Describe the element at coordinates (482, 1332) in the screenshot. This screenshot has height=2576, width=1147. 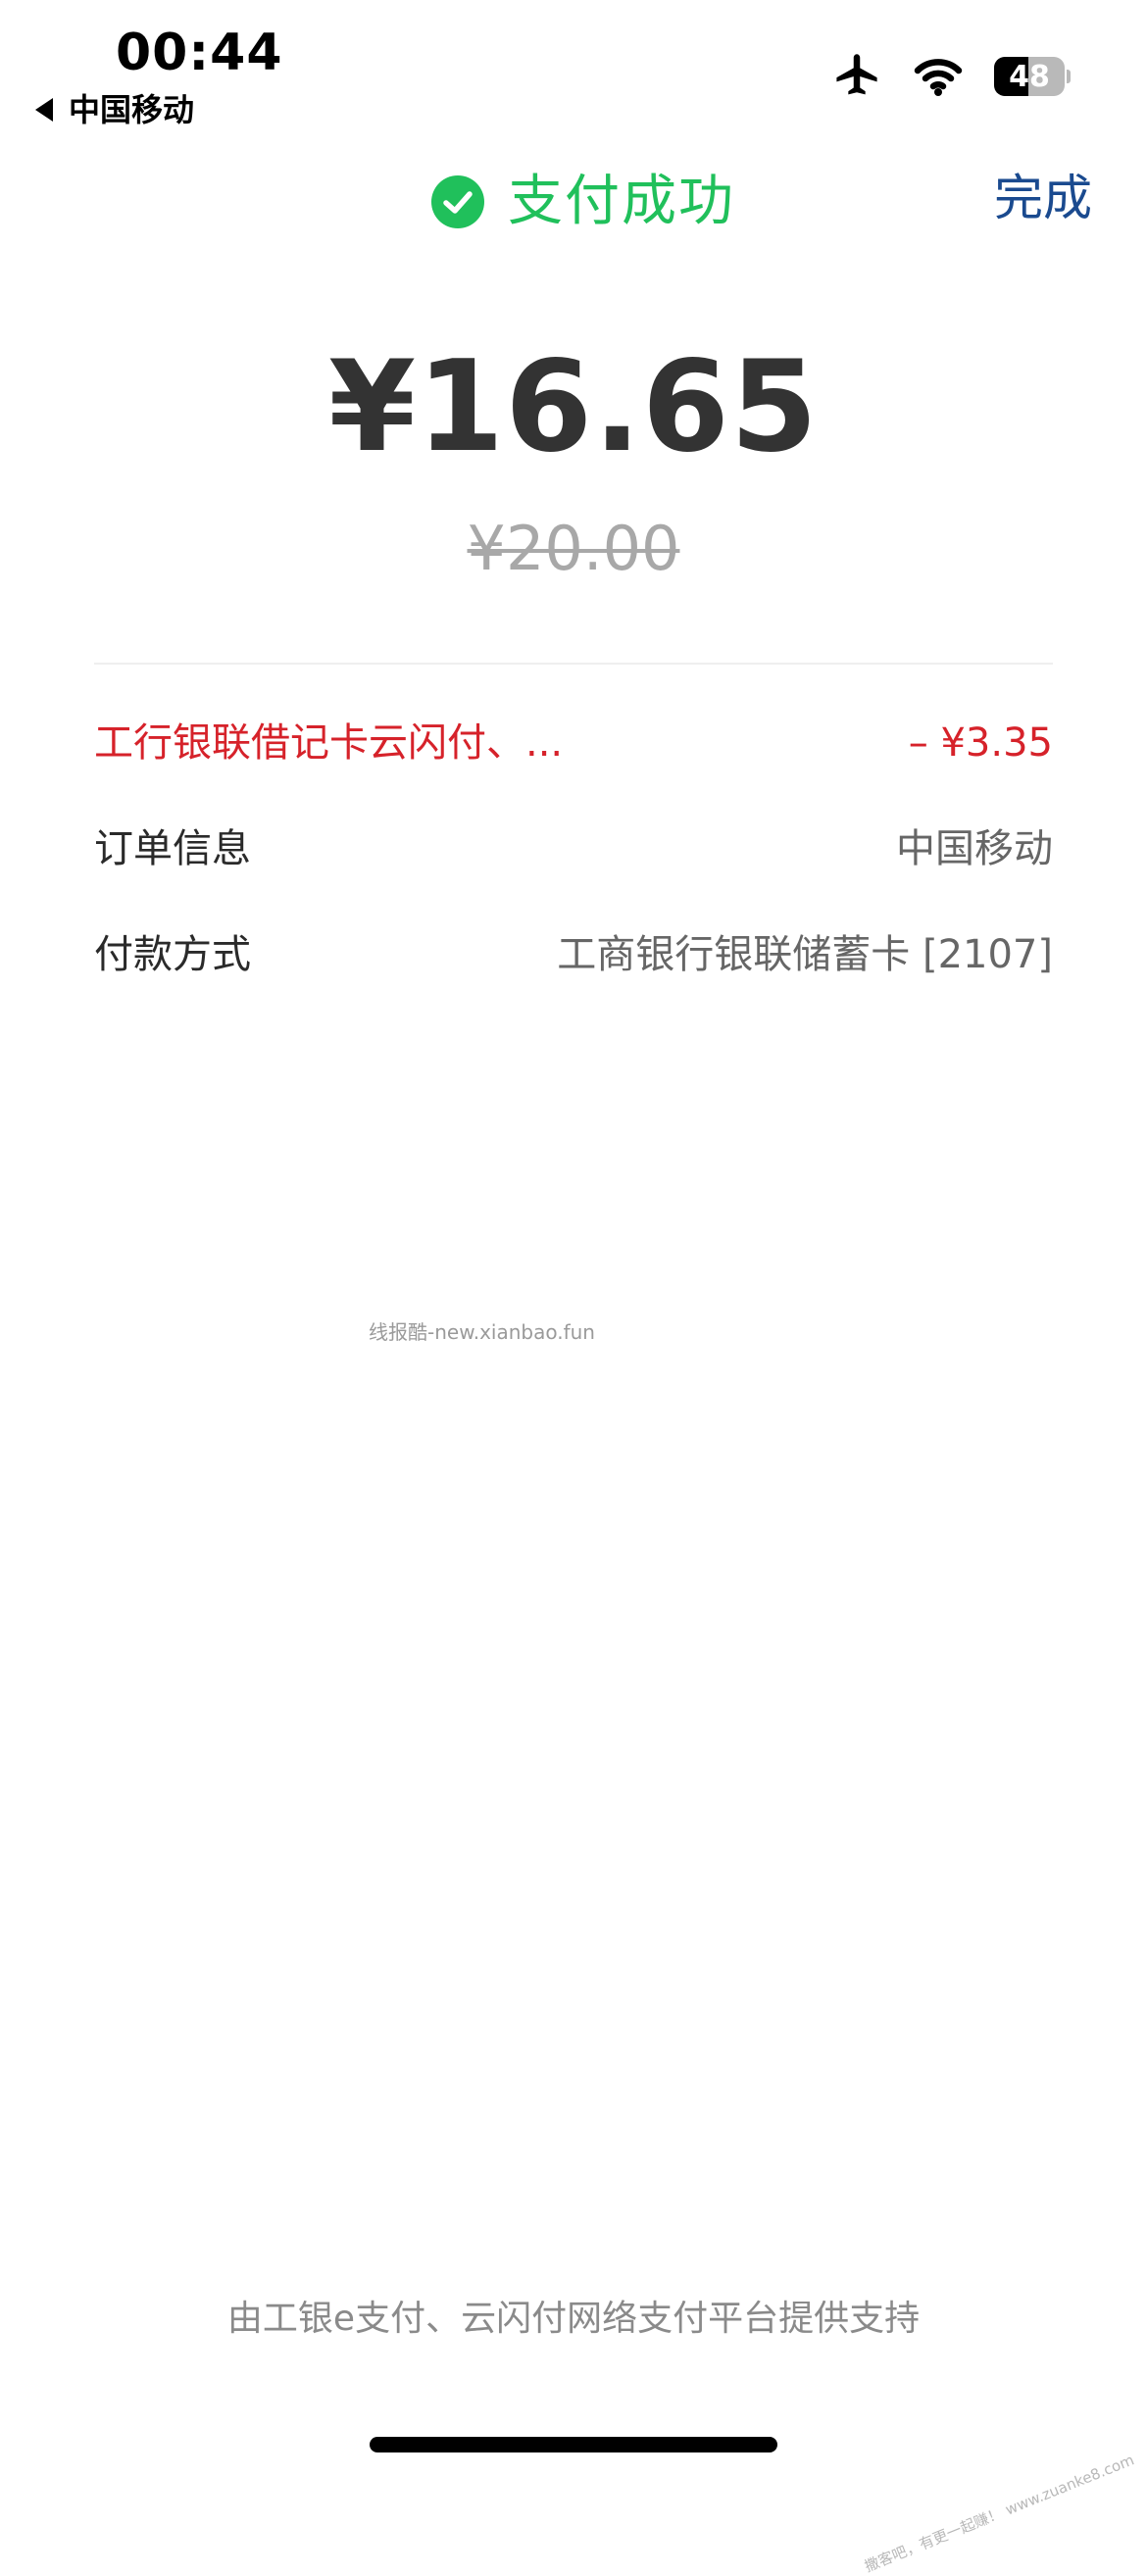
I see `watermark: 线报酷-new.xianbao.fun` at that location.